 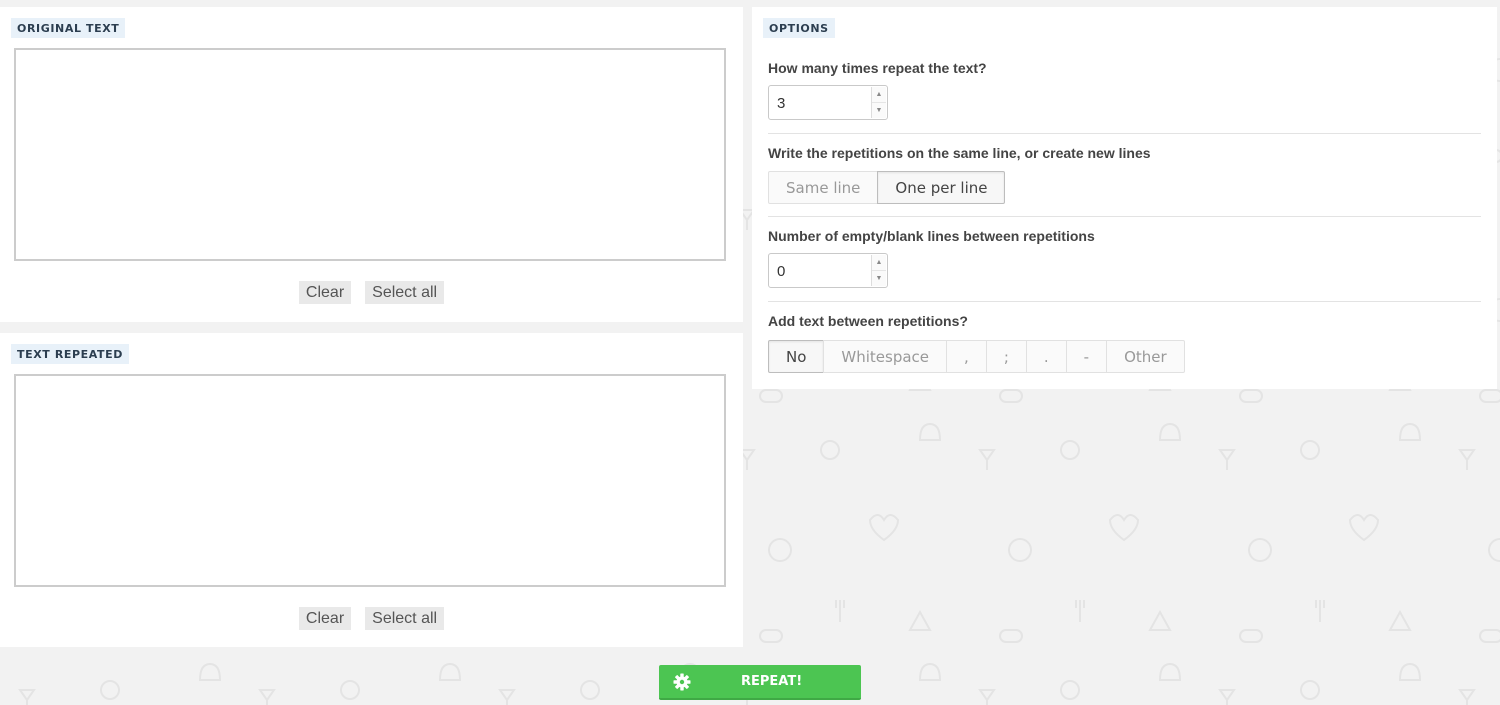 I want to click on original-text-actions: Clear Select all, so click(x=371, y=292).